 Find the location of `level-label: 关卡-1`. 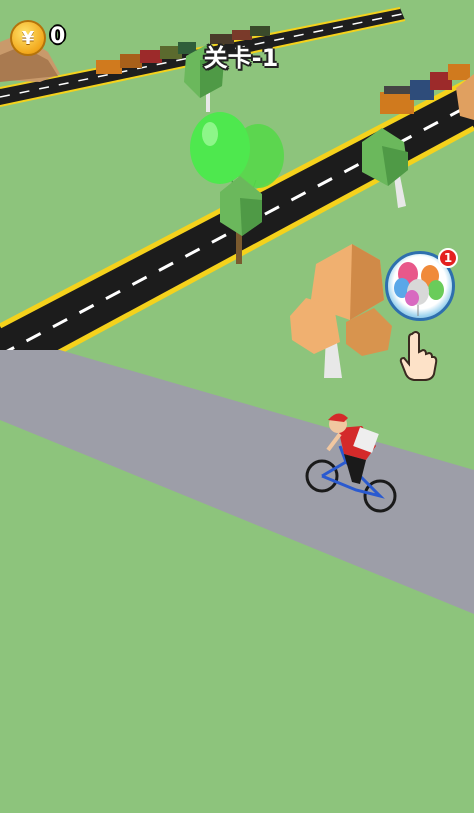

level-label: 关卡-1 is located at coordinates (241, 58).